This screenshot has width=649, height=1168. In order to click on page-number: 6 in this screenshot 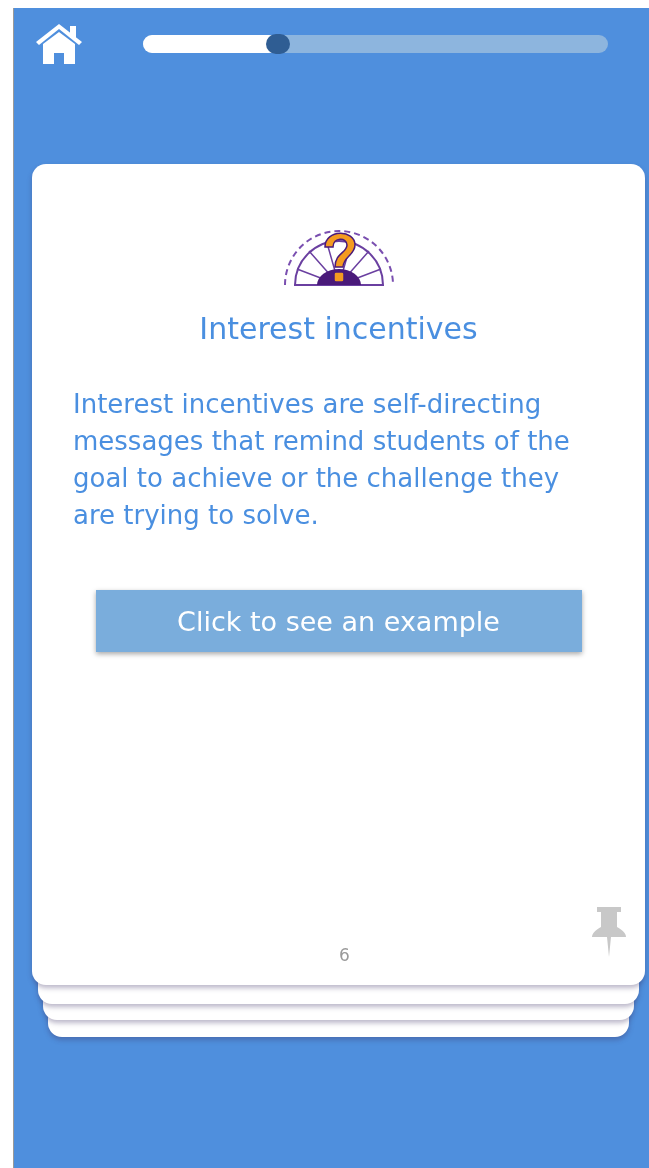, I will do `click(344, 955)`.